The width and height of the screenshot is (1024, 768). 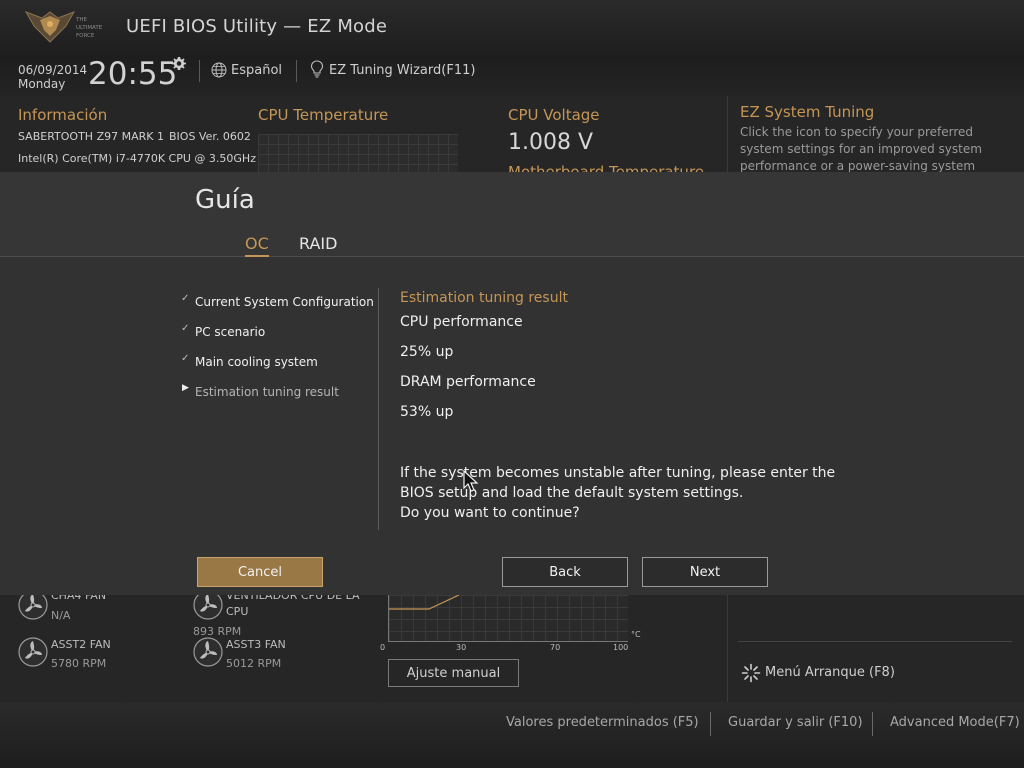 What do you see at coordinates (427, 412) in the screenshot?
I see `dram-performance-value: 53% up` at bounding box center [427, 412].